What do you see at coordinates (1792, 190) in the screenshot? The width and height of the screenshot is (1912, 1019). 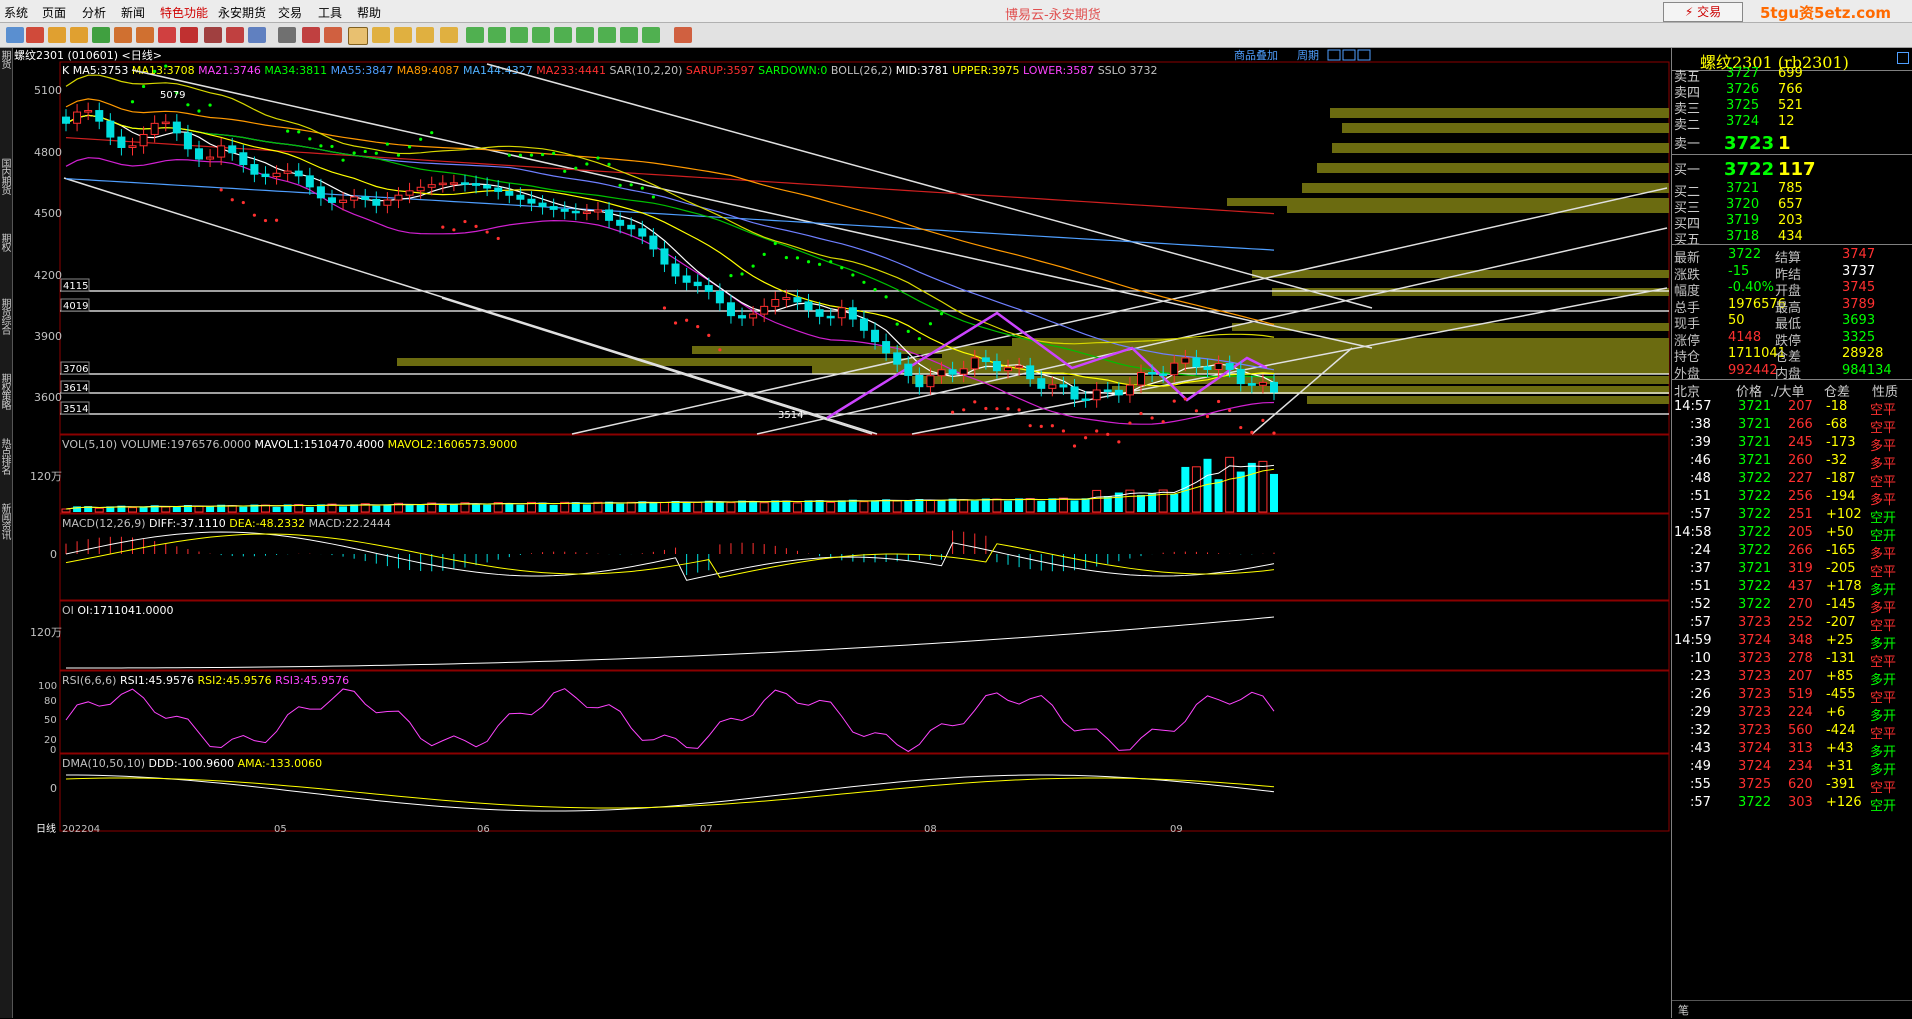 I see `bid-row: 买二 3721 785` at bounding box center [1792, 190].